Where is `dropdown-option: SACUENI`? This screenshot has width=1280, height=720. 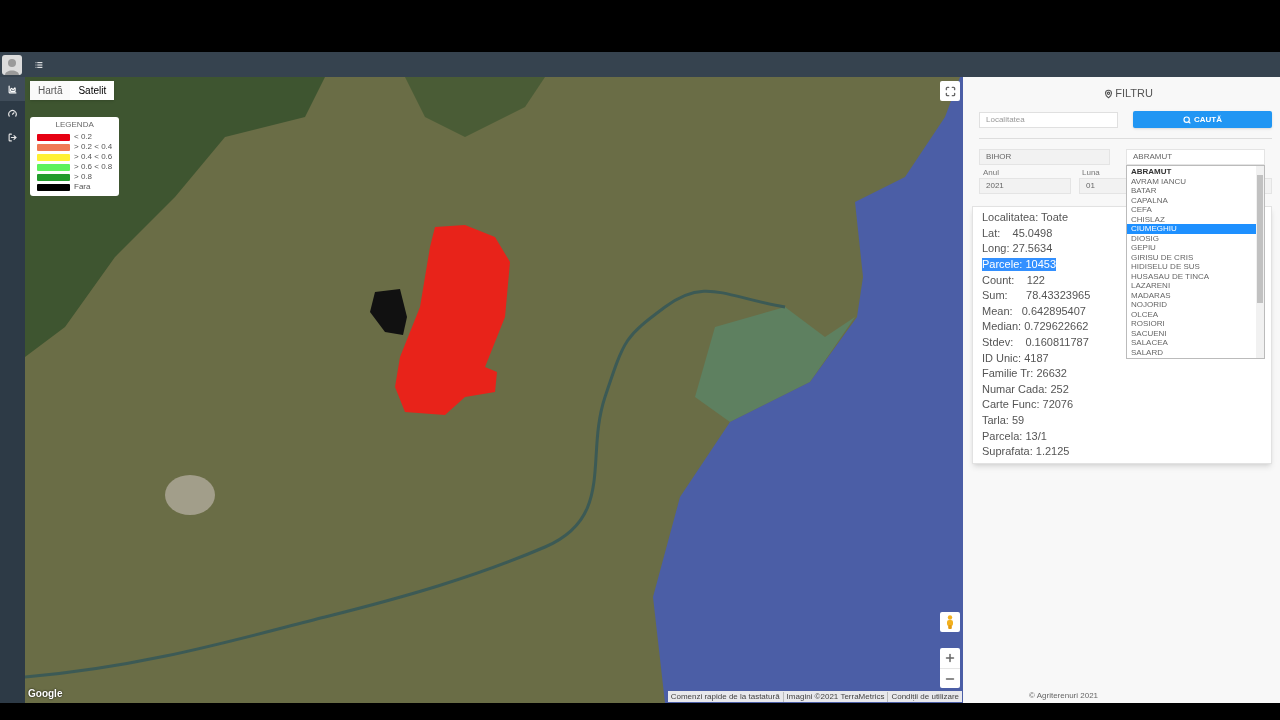
dropdown-option: SACUENI is located at coordinates (1191, 333).